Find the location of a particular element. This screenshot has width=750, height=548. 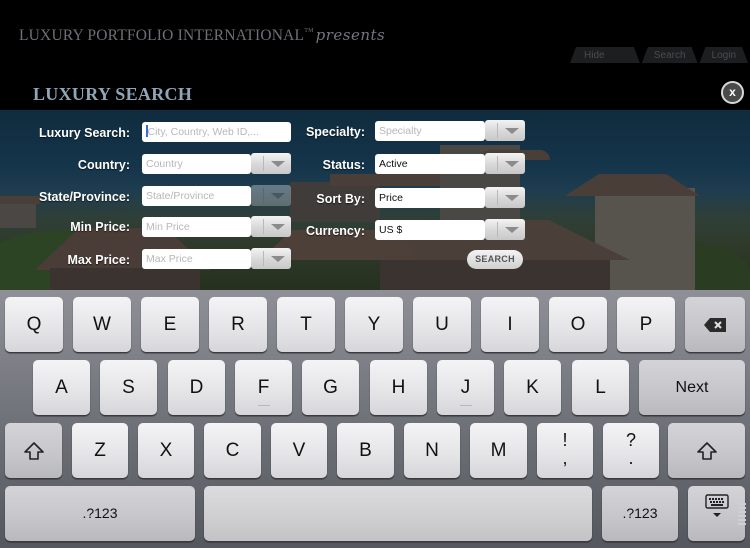

key-i: I is located at coordinates (510, 324).